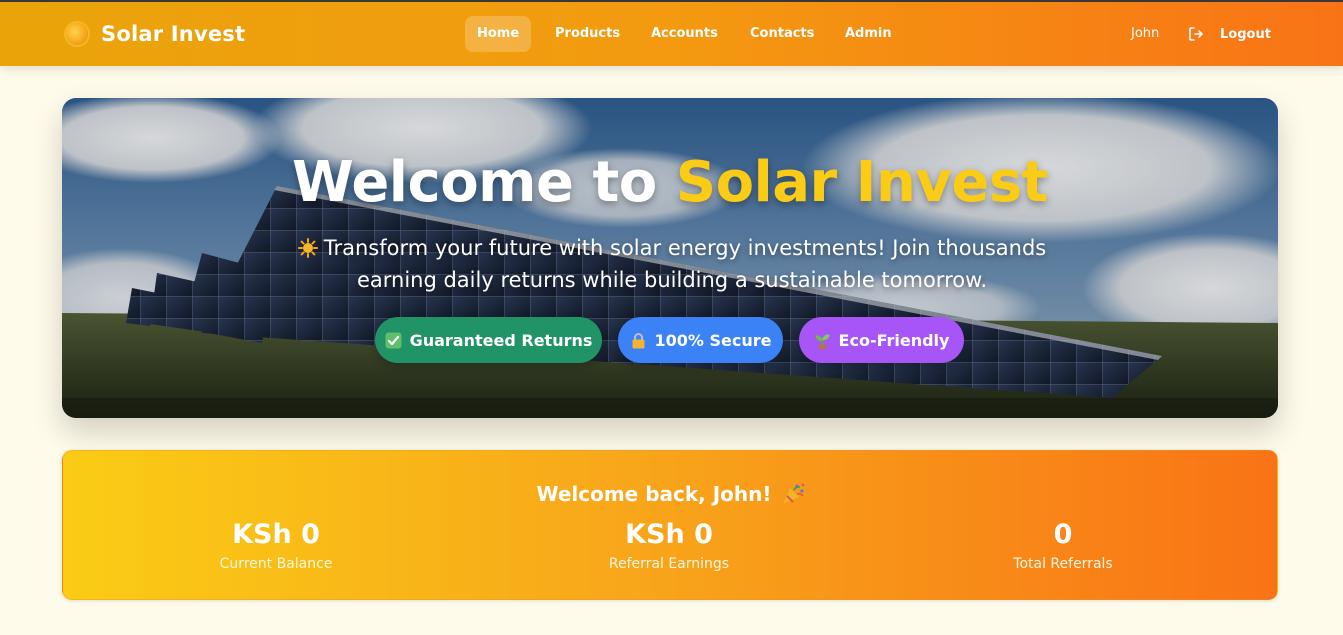  I want to click on stat-value: 0, so click(1063, 534).